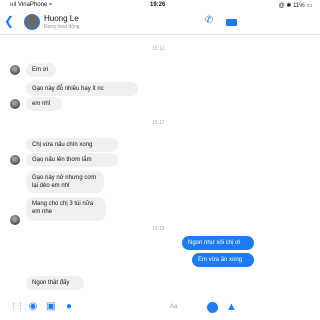  I want to click on like-icon: ▲, so click(231, 307).